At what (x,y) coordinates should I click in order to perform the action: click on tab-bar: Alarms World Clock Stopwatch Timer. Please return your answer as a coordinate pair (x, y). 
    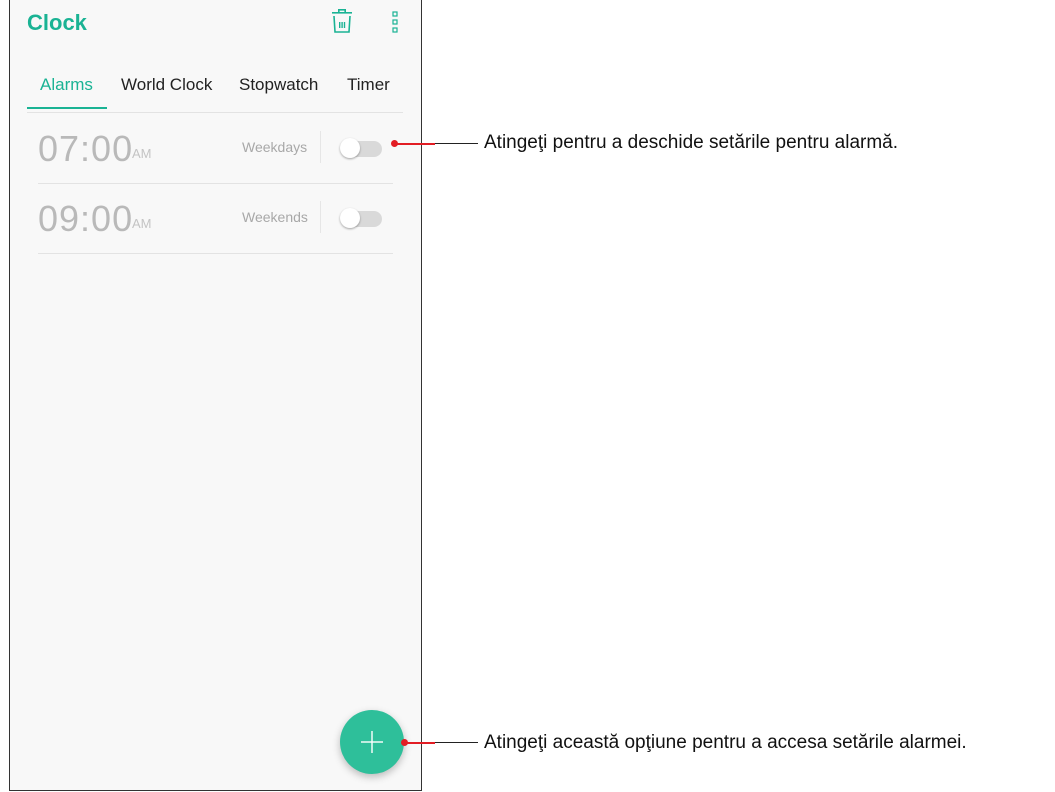
    Looking at the image, I should click on (215, 88).